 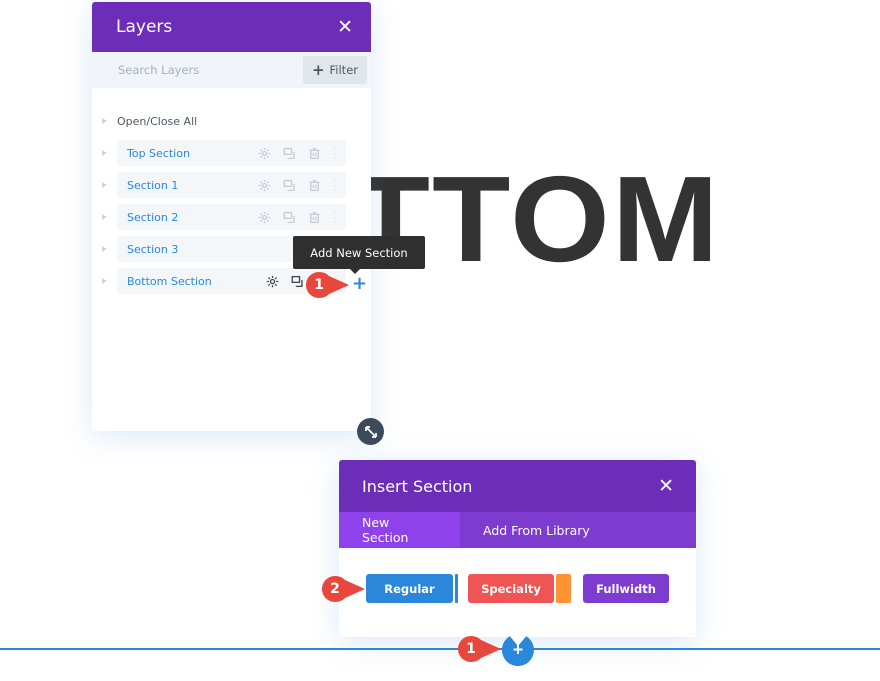 I want to click on layer-name: Section 1, so click(x=152, y=185).